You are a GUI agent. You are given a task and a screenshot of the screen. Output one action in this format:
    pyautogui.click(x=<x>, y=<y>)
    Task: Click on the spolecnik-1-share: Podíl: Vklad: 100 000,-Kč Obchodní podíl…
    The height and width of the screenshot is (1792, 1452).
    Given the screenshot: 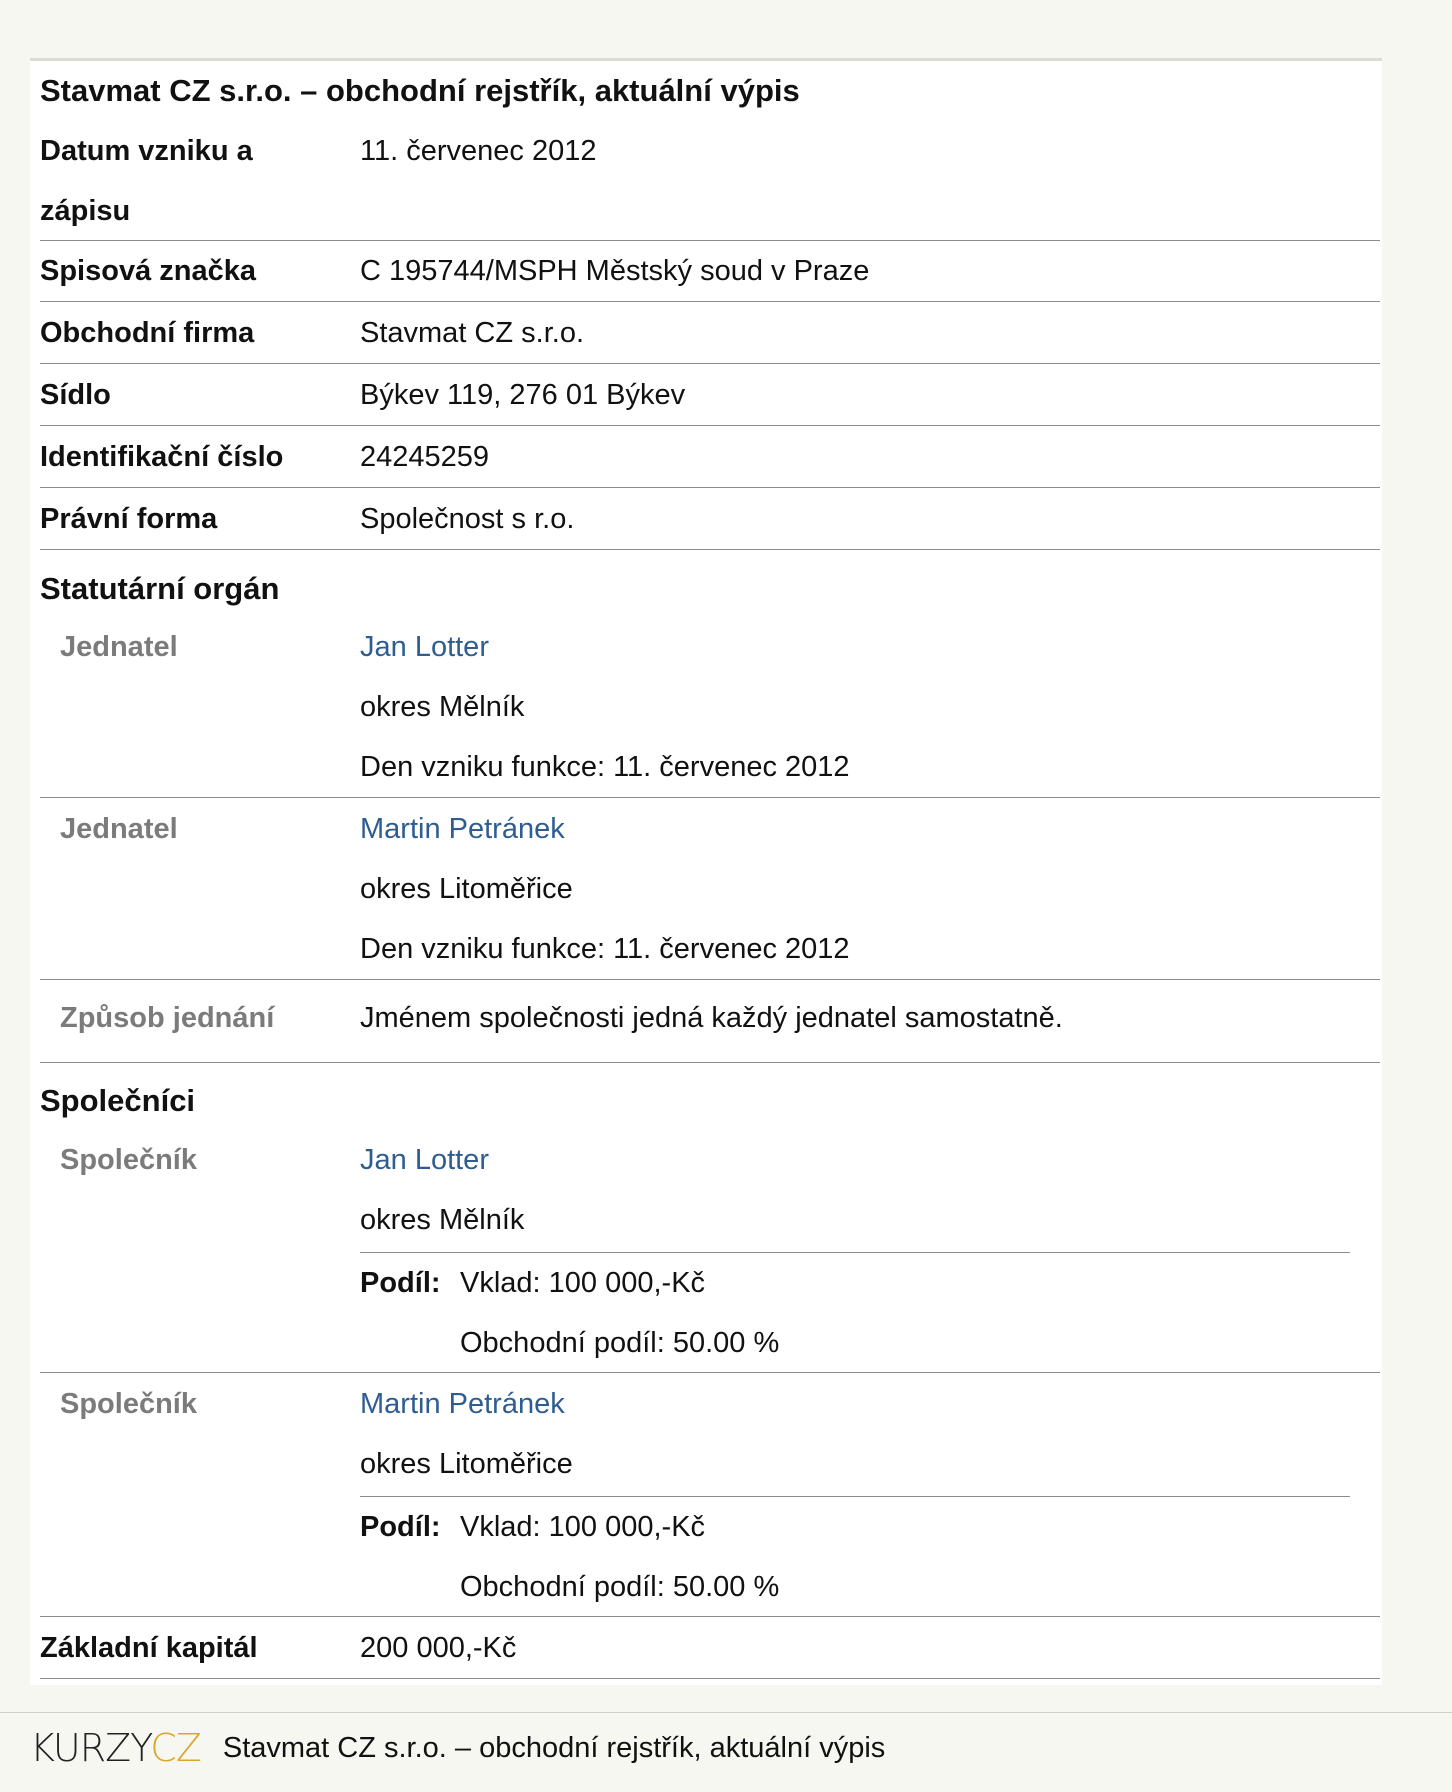 What is the action you would take?
    pyautogui.click(x=855, y=1312)
    